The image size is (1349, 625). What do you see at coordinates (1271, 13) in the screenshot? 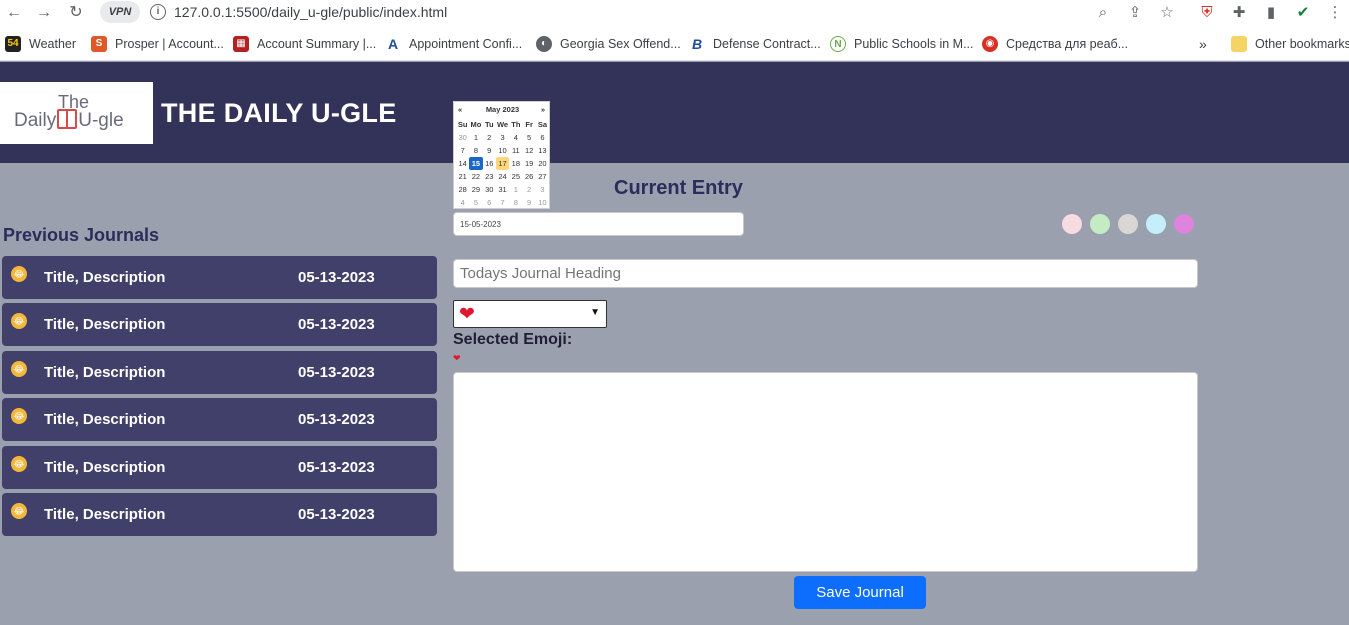
I see `side-panel-icon: ▮` at bounding box center [1271, 13].